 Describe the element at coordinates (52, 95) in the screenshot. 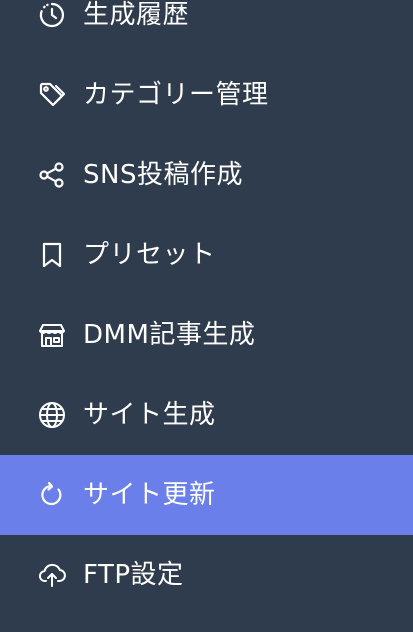

I see `tag-icon` at that location.